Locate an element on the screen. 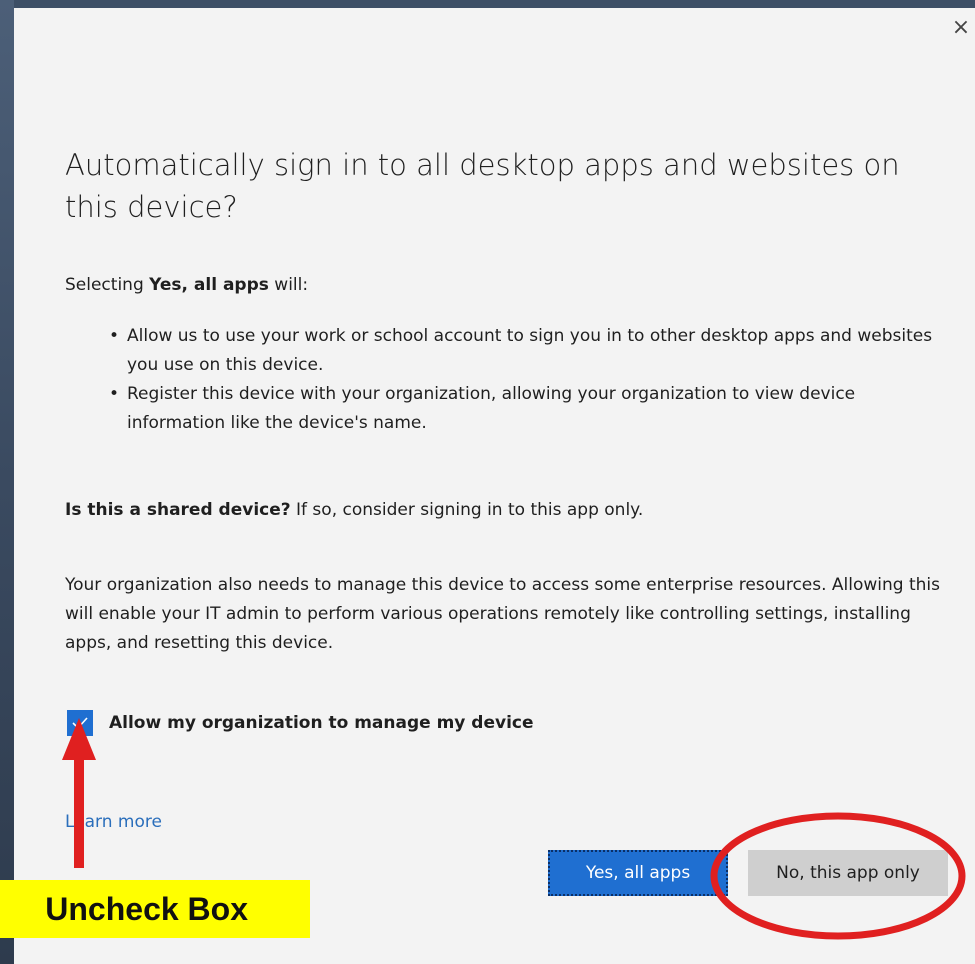 The image size is (975, 964). intro-bold: Yes, all apps is located at coordinates (209, 285).